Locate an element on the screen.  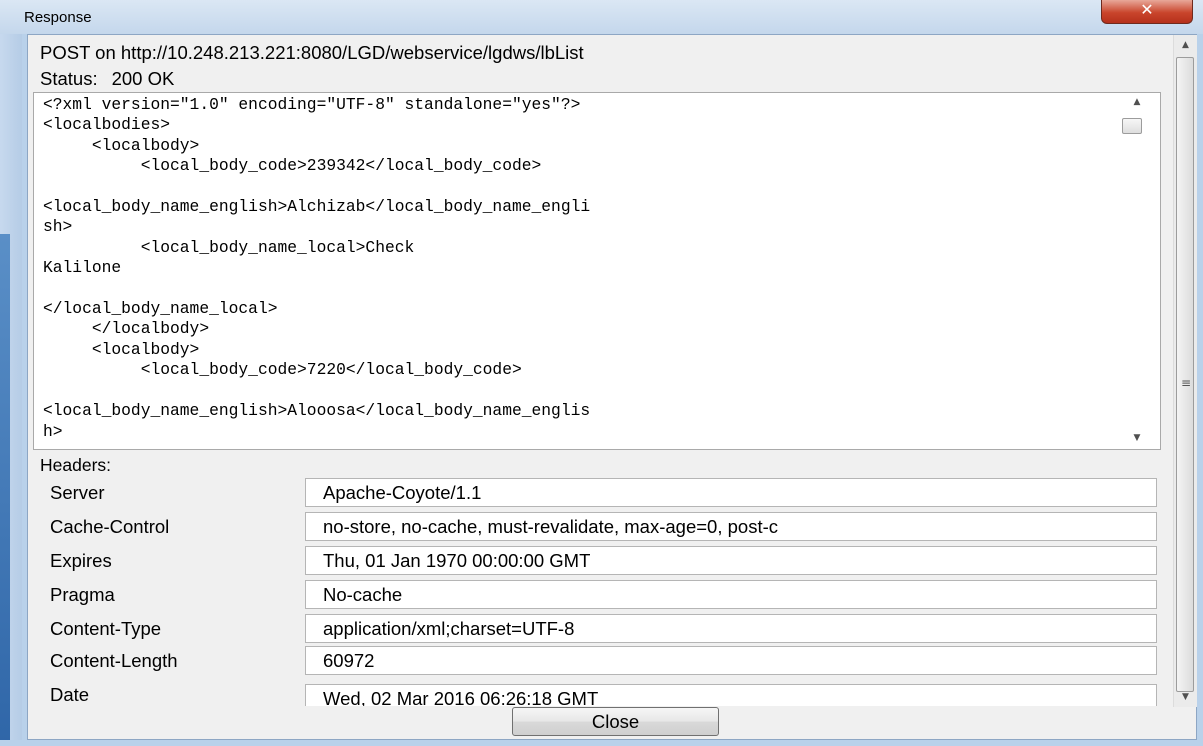
header-row: Pragma No-cache is located at coordinates (585, 599).